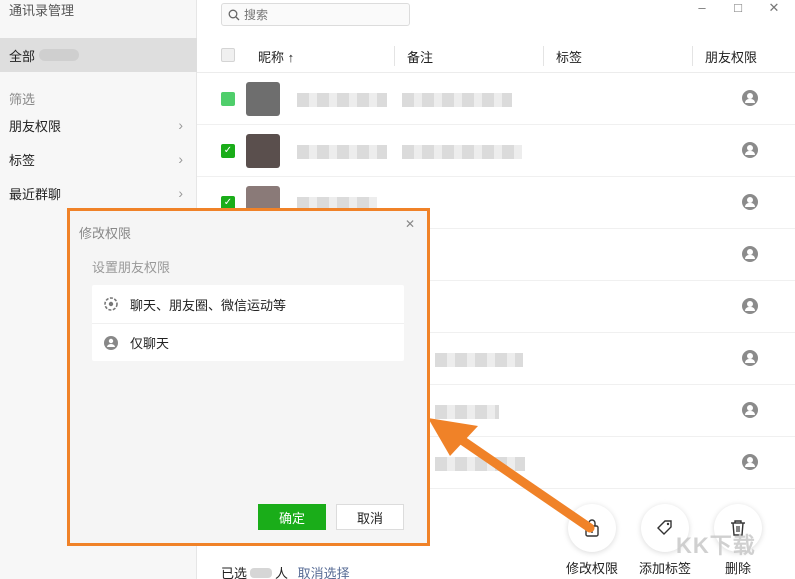  Describe the element at coordinates (511, 475) in the screenshot. I see `annotation-arrow` at that location.